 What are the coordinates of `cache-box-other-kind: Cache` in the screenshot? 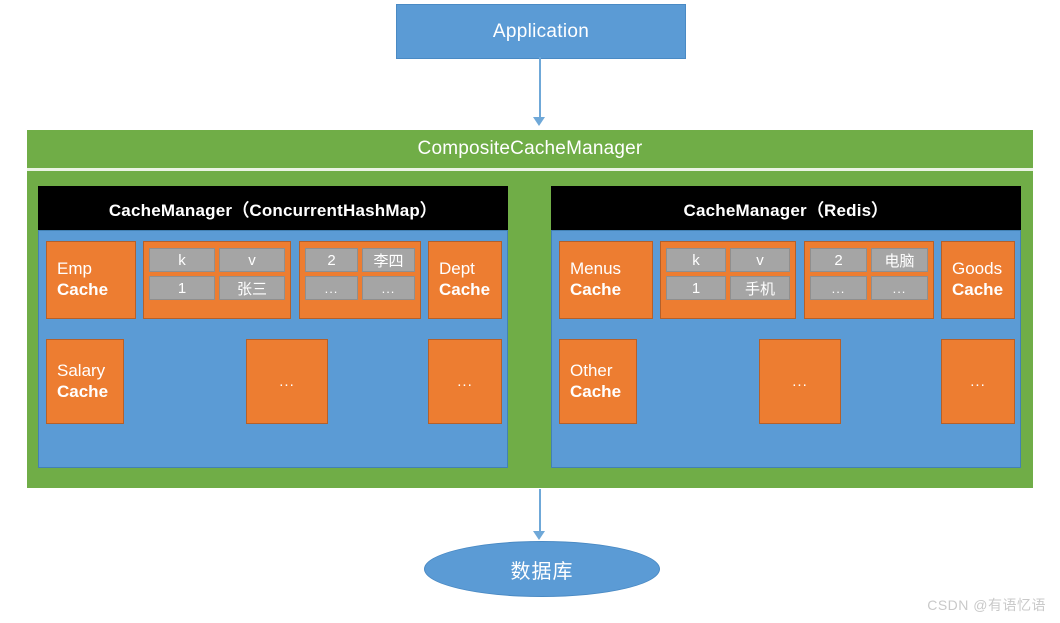 It's located at (596, 391).